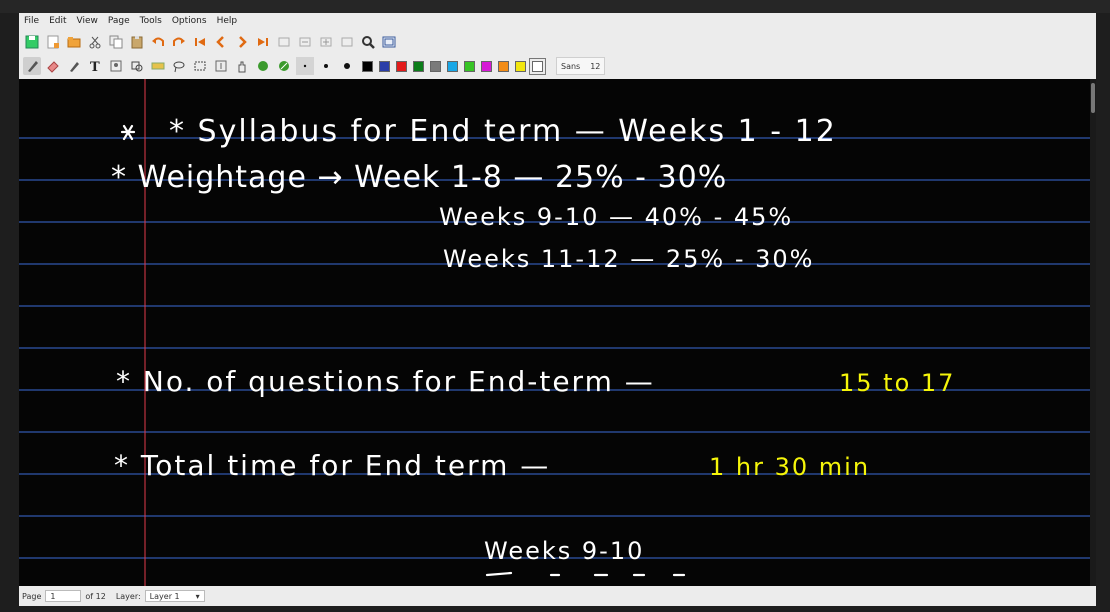 This screenshot has width=1110, height=612. What do you see at coordinates (128, 596) in the screenshot?
I see `layer-label: Layer:` at bounding box center [128, 596].